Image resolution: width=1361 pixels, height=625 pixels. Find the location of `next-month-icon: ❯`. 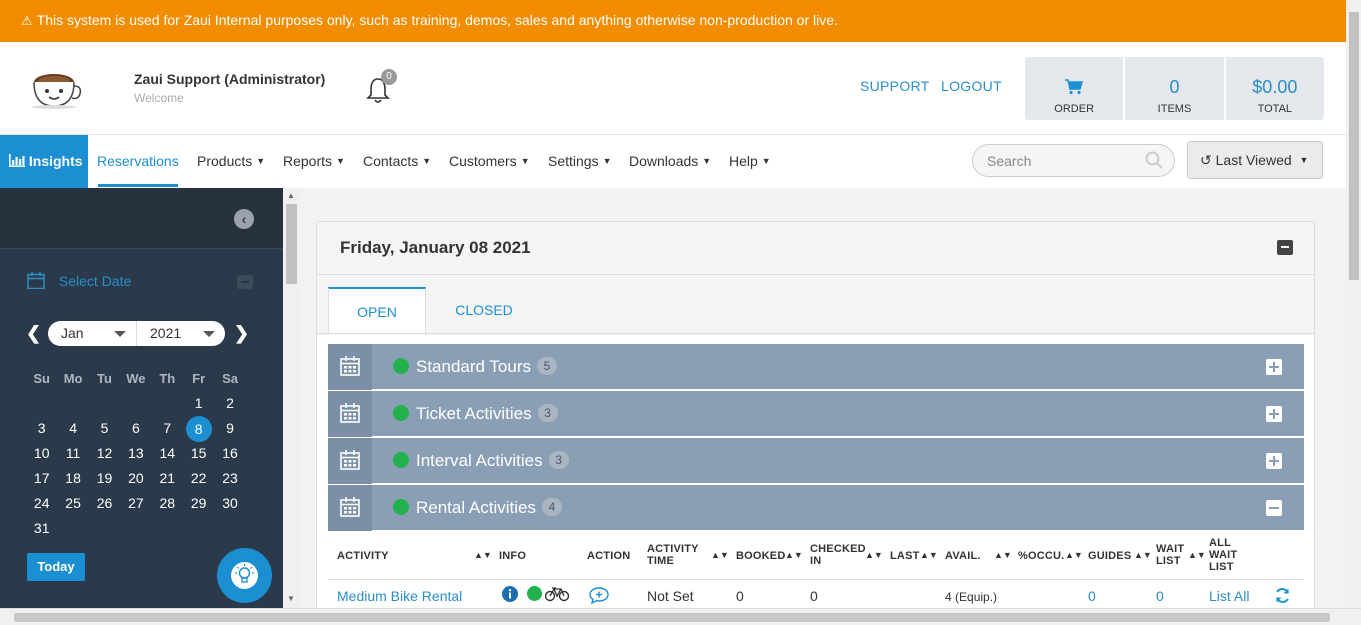

next-month-icon: ❯ is located at coordinates (241, 333).